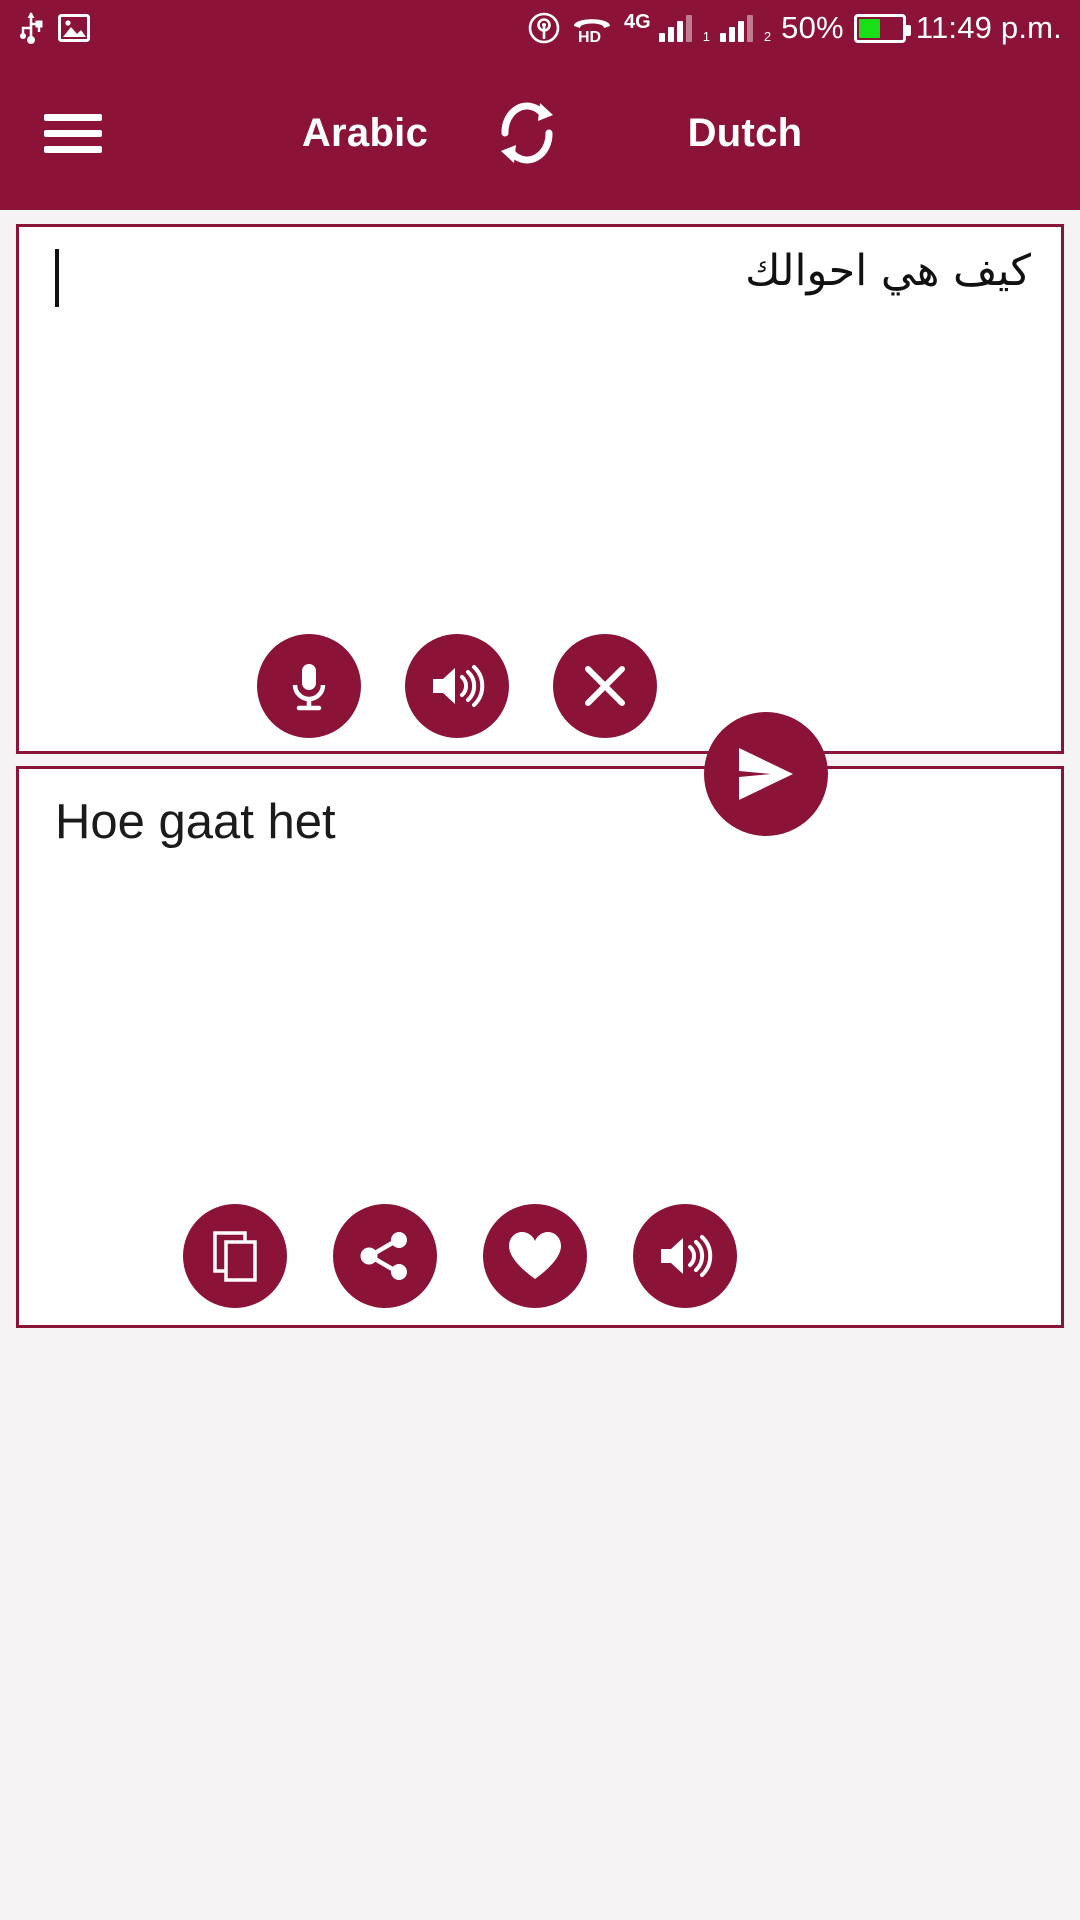 The width and height of the screenshot is (1080, 1920). I want to click on copy-button, so click(235, 1256).